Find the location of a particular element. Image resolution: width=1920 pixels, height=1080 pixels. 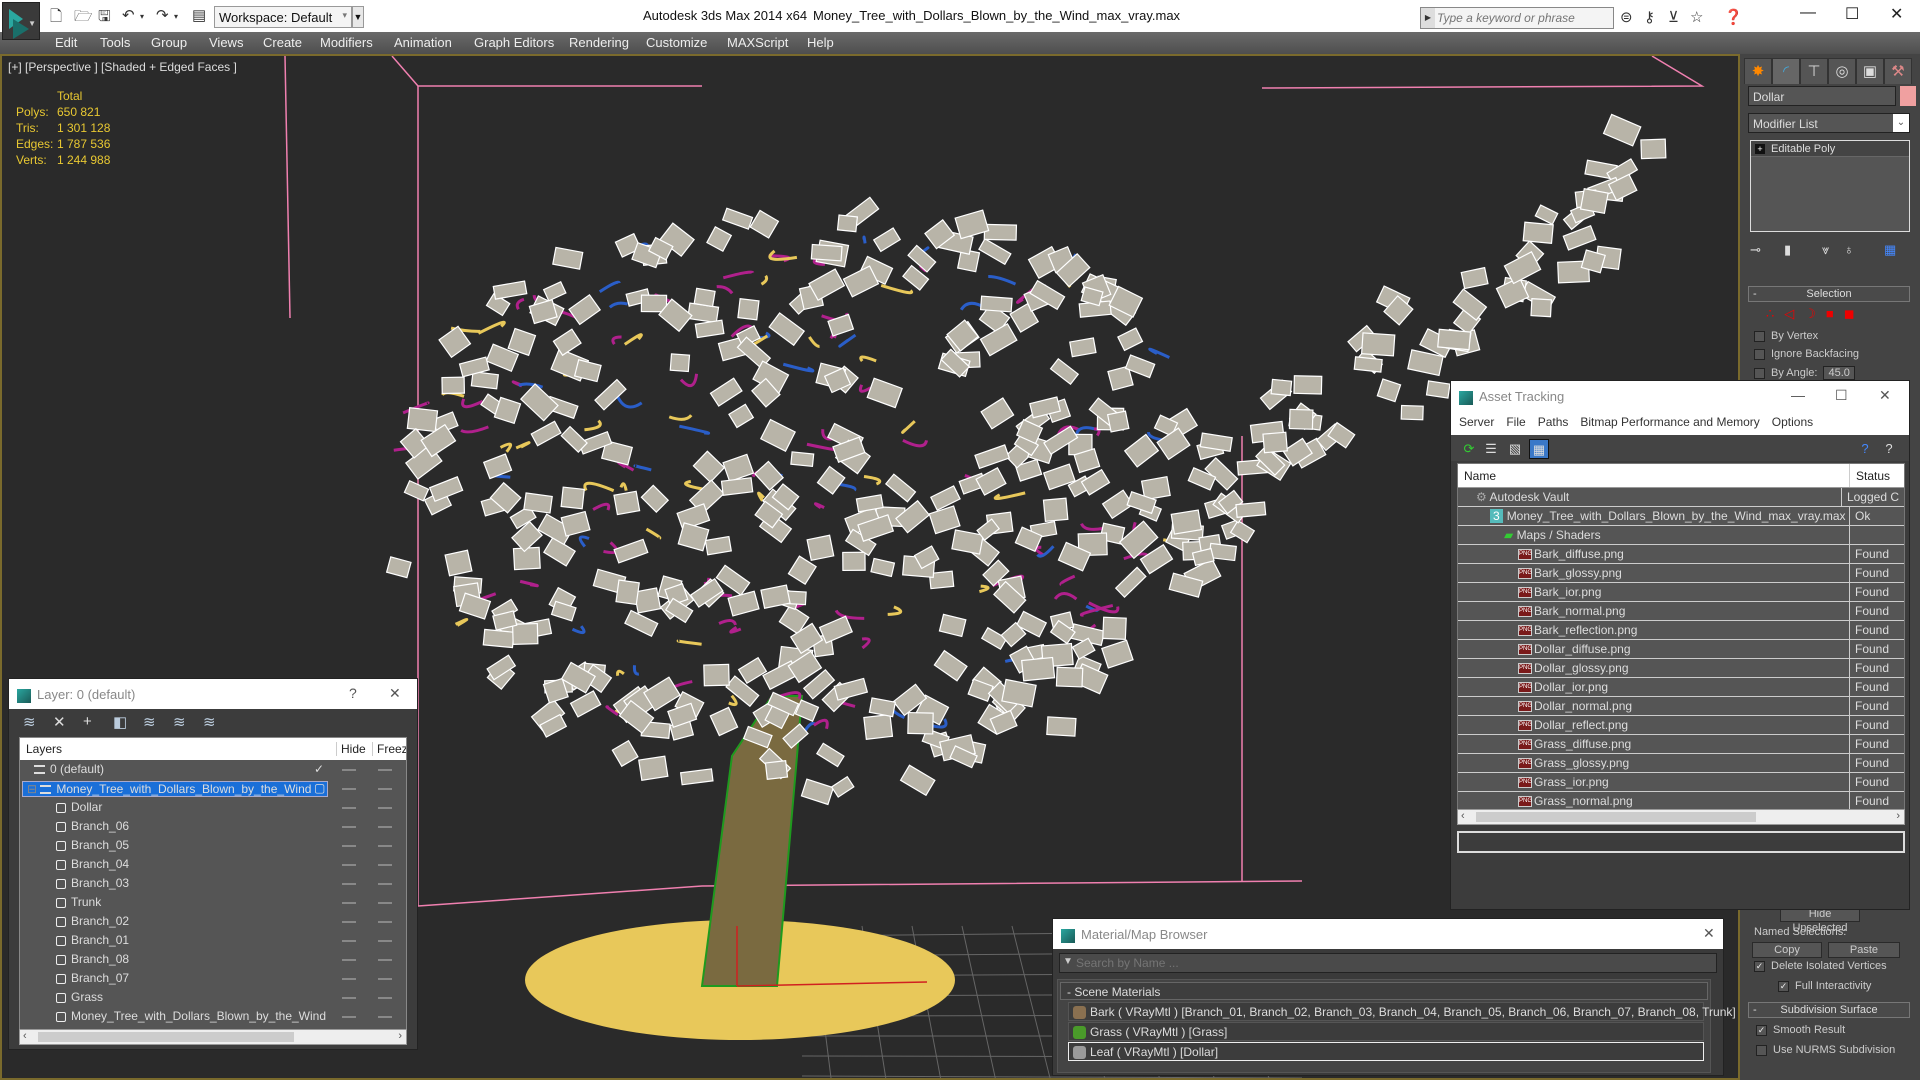

quick-access-customize-button: ▼ is located at coordinates (358, 17).